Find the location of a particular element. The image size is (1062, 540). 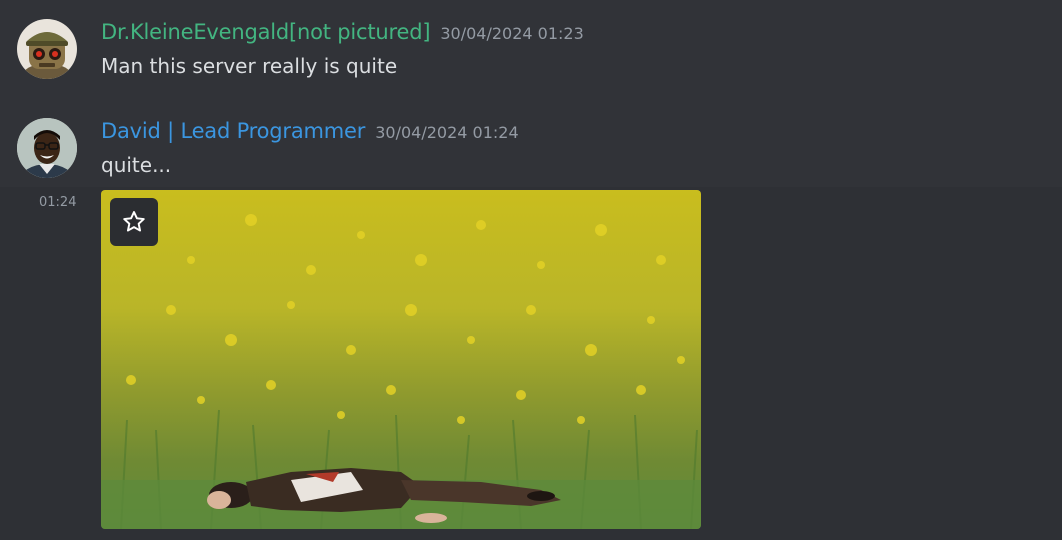

username: Dr.KleineEvengald[not pictured] is located at coordinates (266, 32).